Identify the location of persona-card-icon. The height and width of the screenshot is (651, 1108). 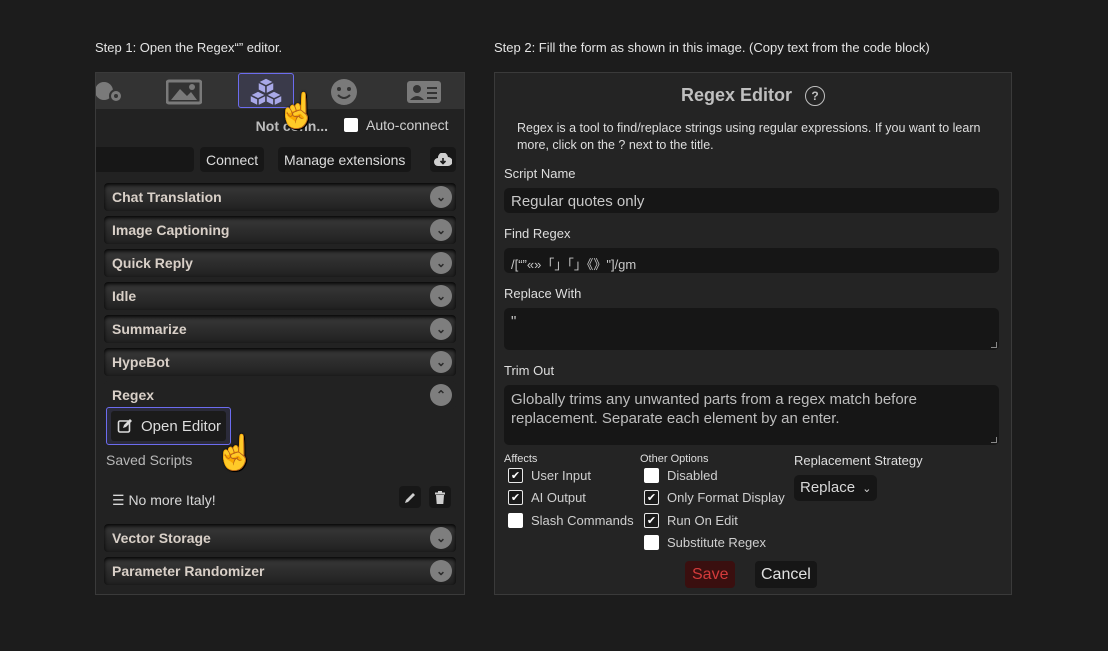
(424, 92).